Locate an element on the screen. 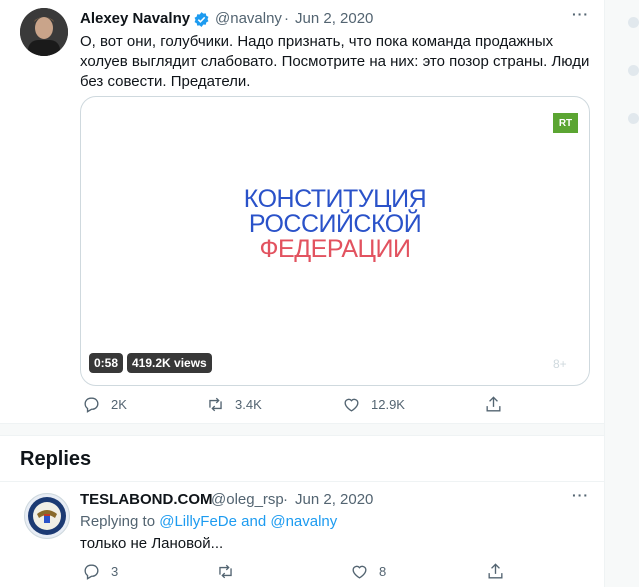  section-separator is located at coordinates (302, 429).